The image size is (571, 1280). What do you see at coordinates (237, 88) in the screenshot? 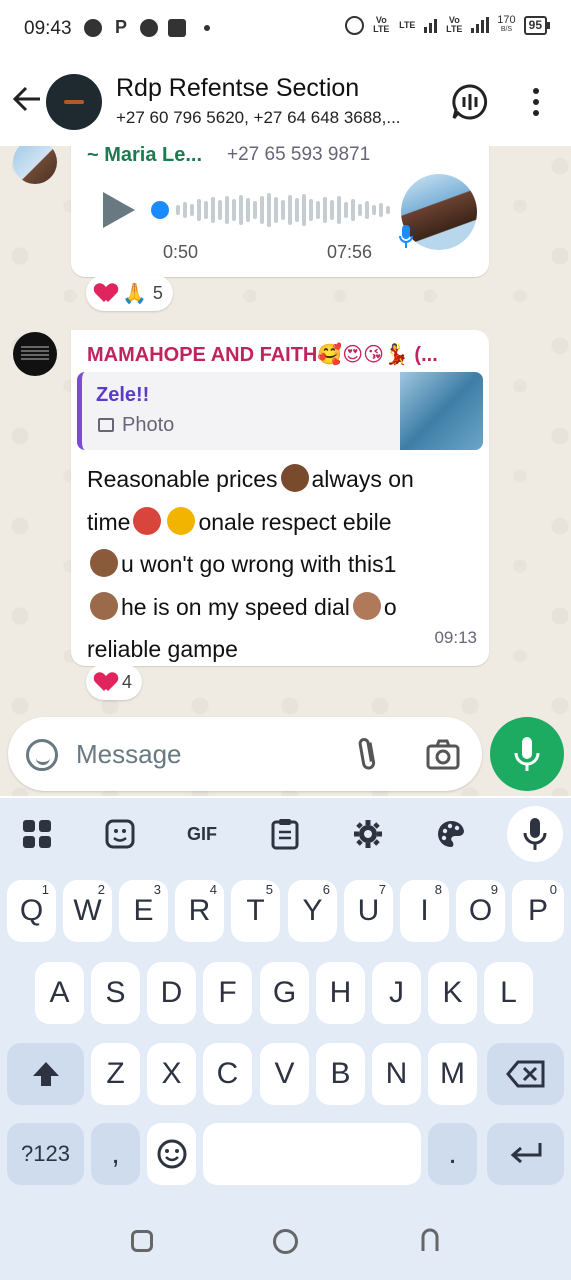
I see `chat-title: Rdp Refentse Section` at bounding box center [237, 88].